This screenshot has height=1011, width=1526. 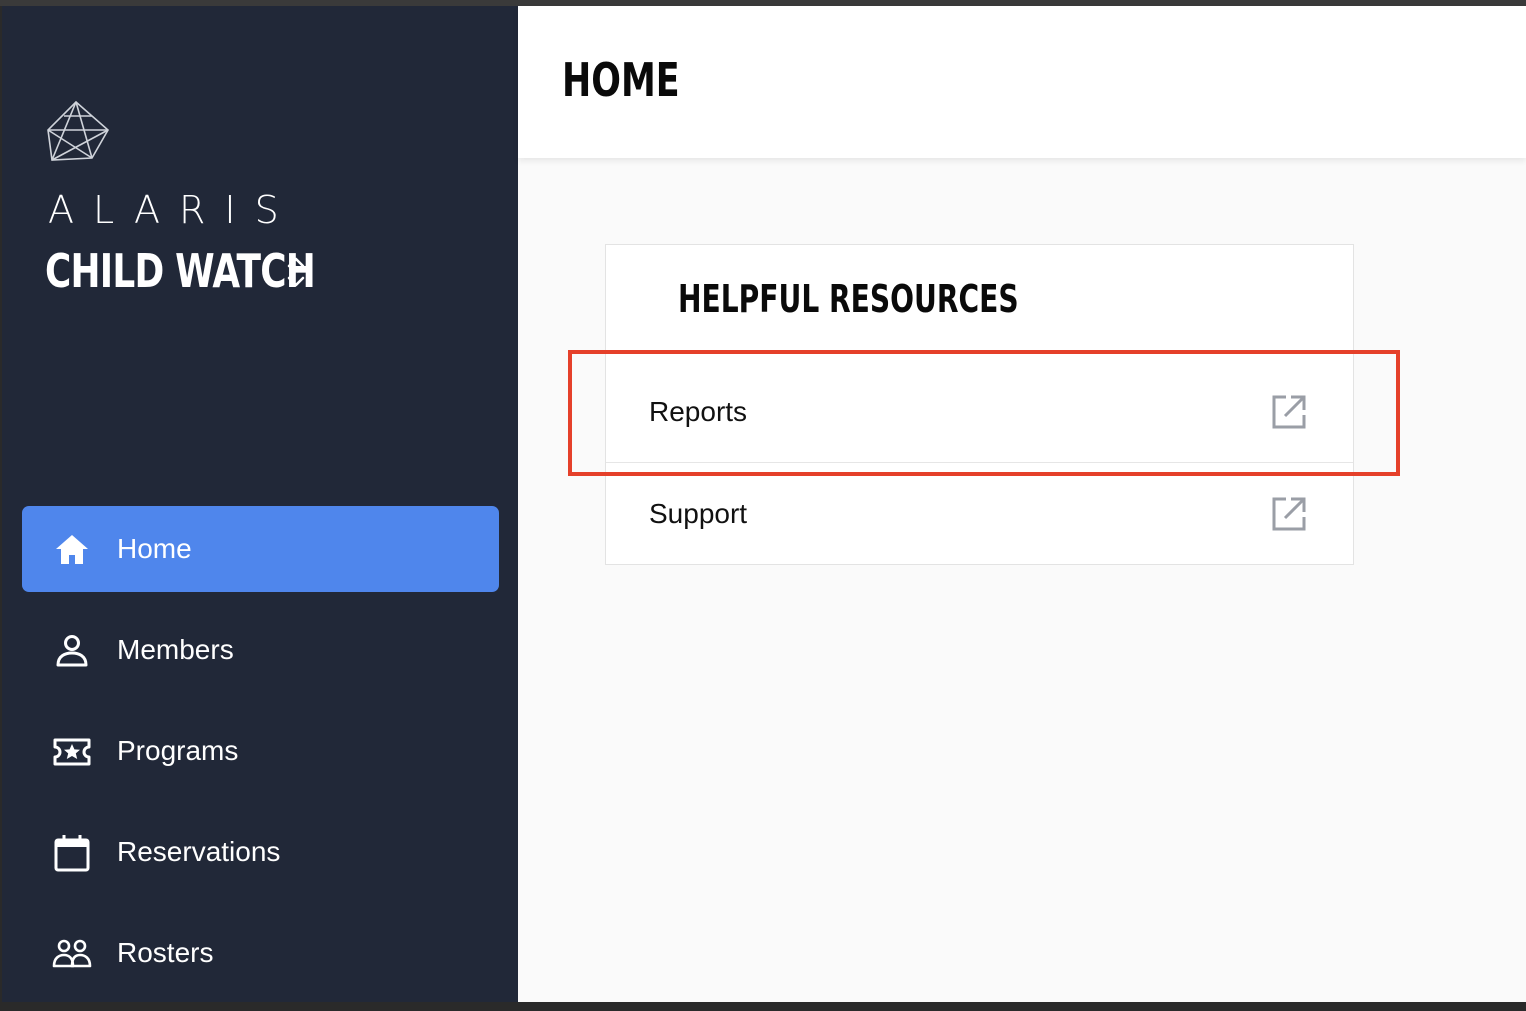 What do you see at coordinates (848, 299) in the screenshot?
I see `card-title: HELPFUL RESOURCES` at bounding box center [848, 299].